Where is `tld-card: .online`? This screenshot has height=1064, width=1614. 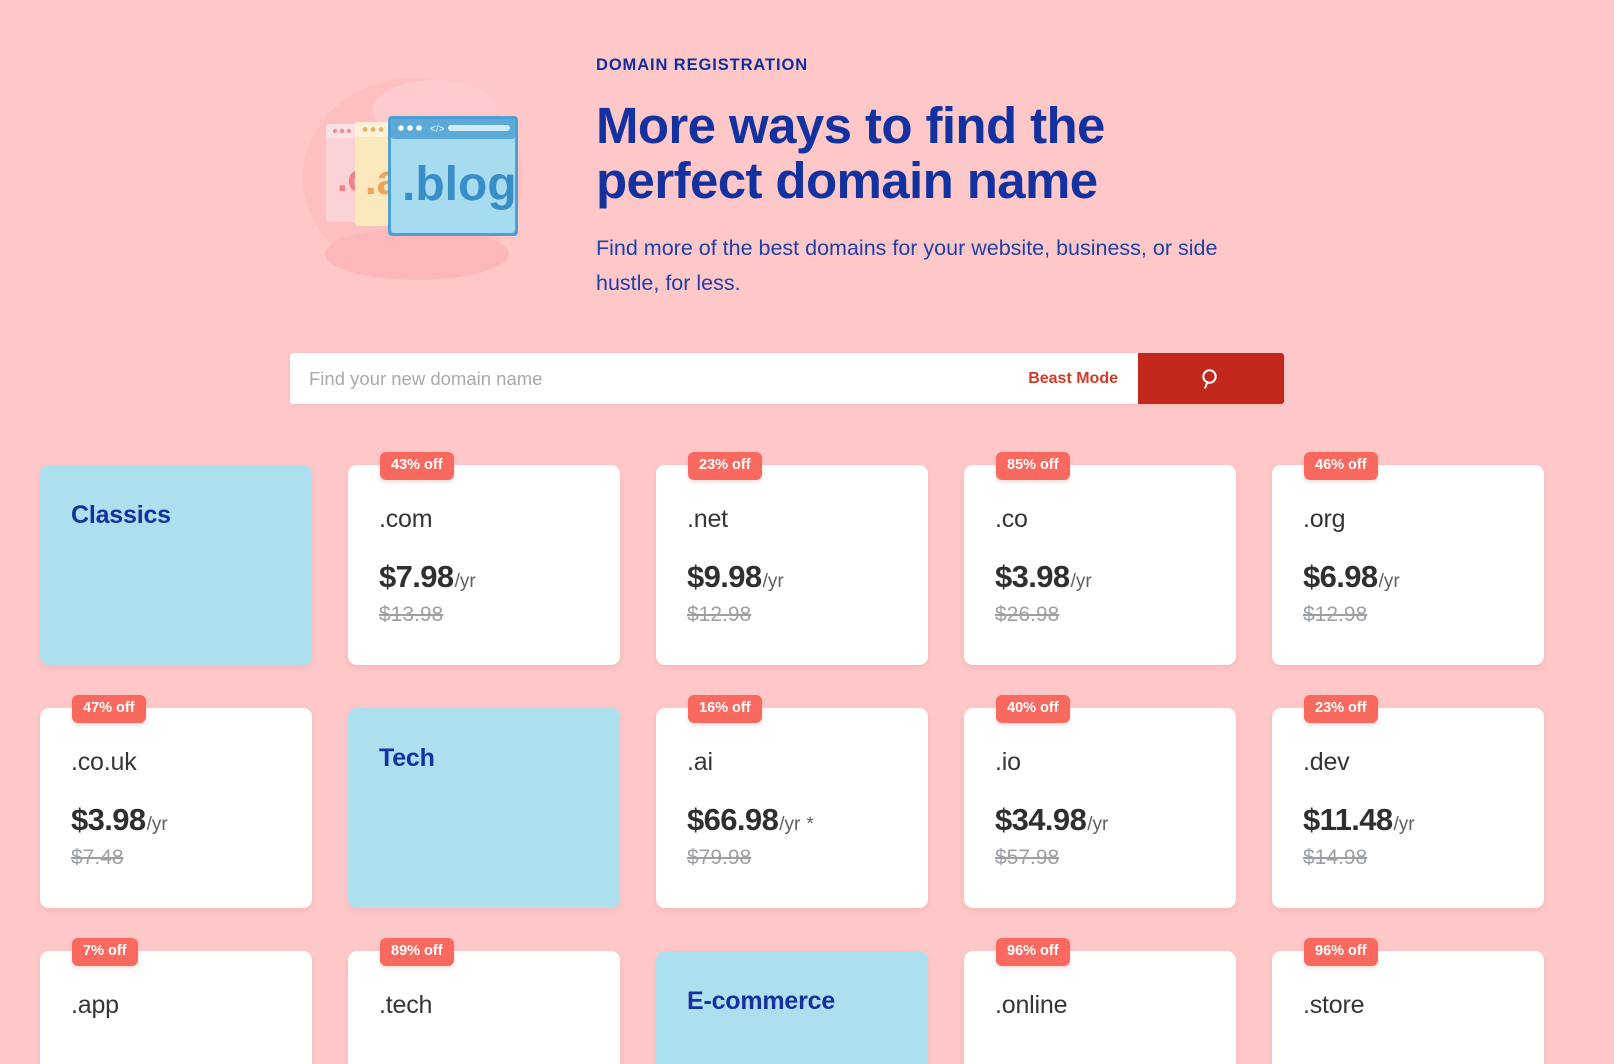
tld-card: .online is located at coordinates (1100, 1007).